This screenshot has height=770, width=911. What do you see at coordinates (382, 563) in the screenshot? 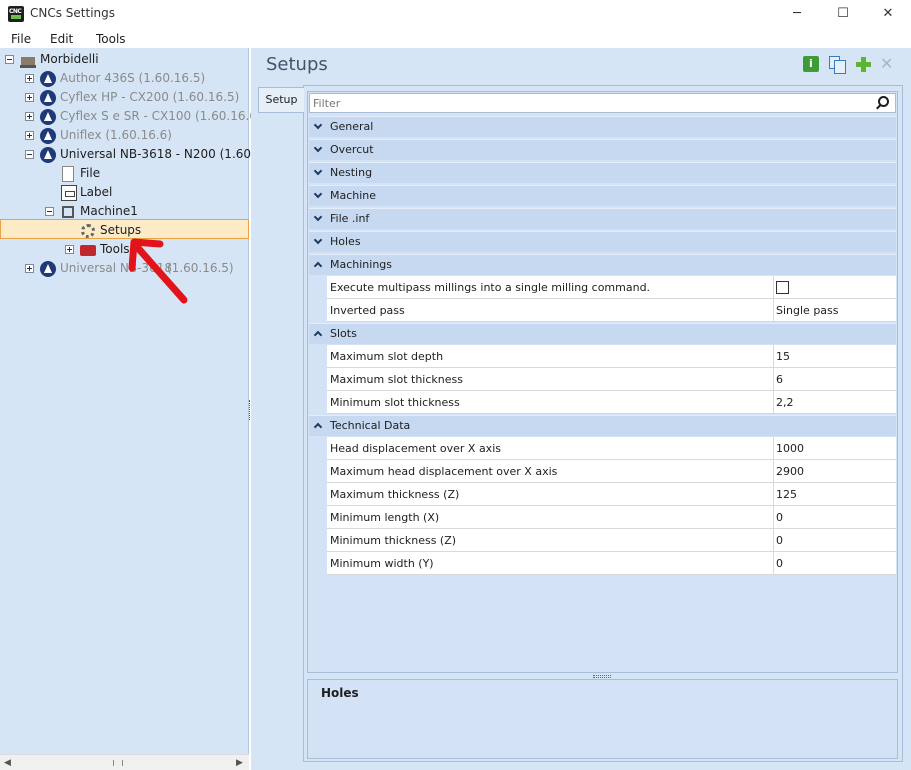
I see `property-name: Minimum width (Y)` at bounding box center [382, 563].